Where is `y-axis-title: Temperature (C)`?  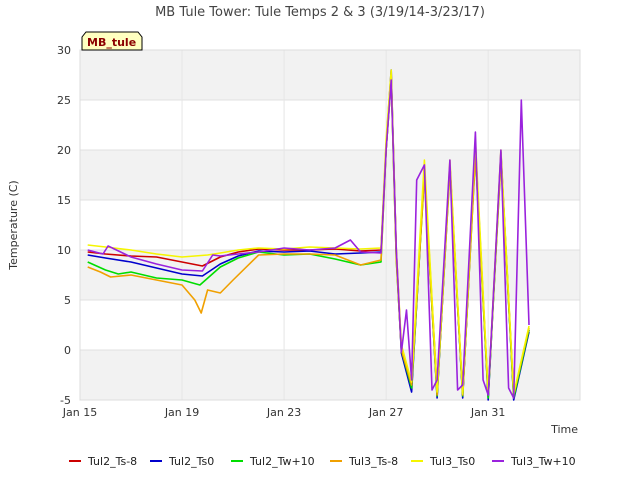 y-axis-title: Temperature (C) is located at coordinates (13, 225).